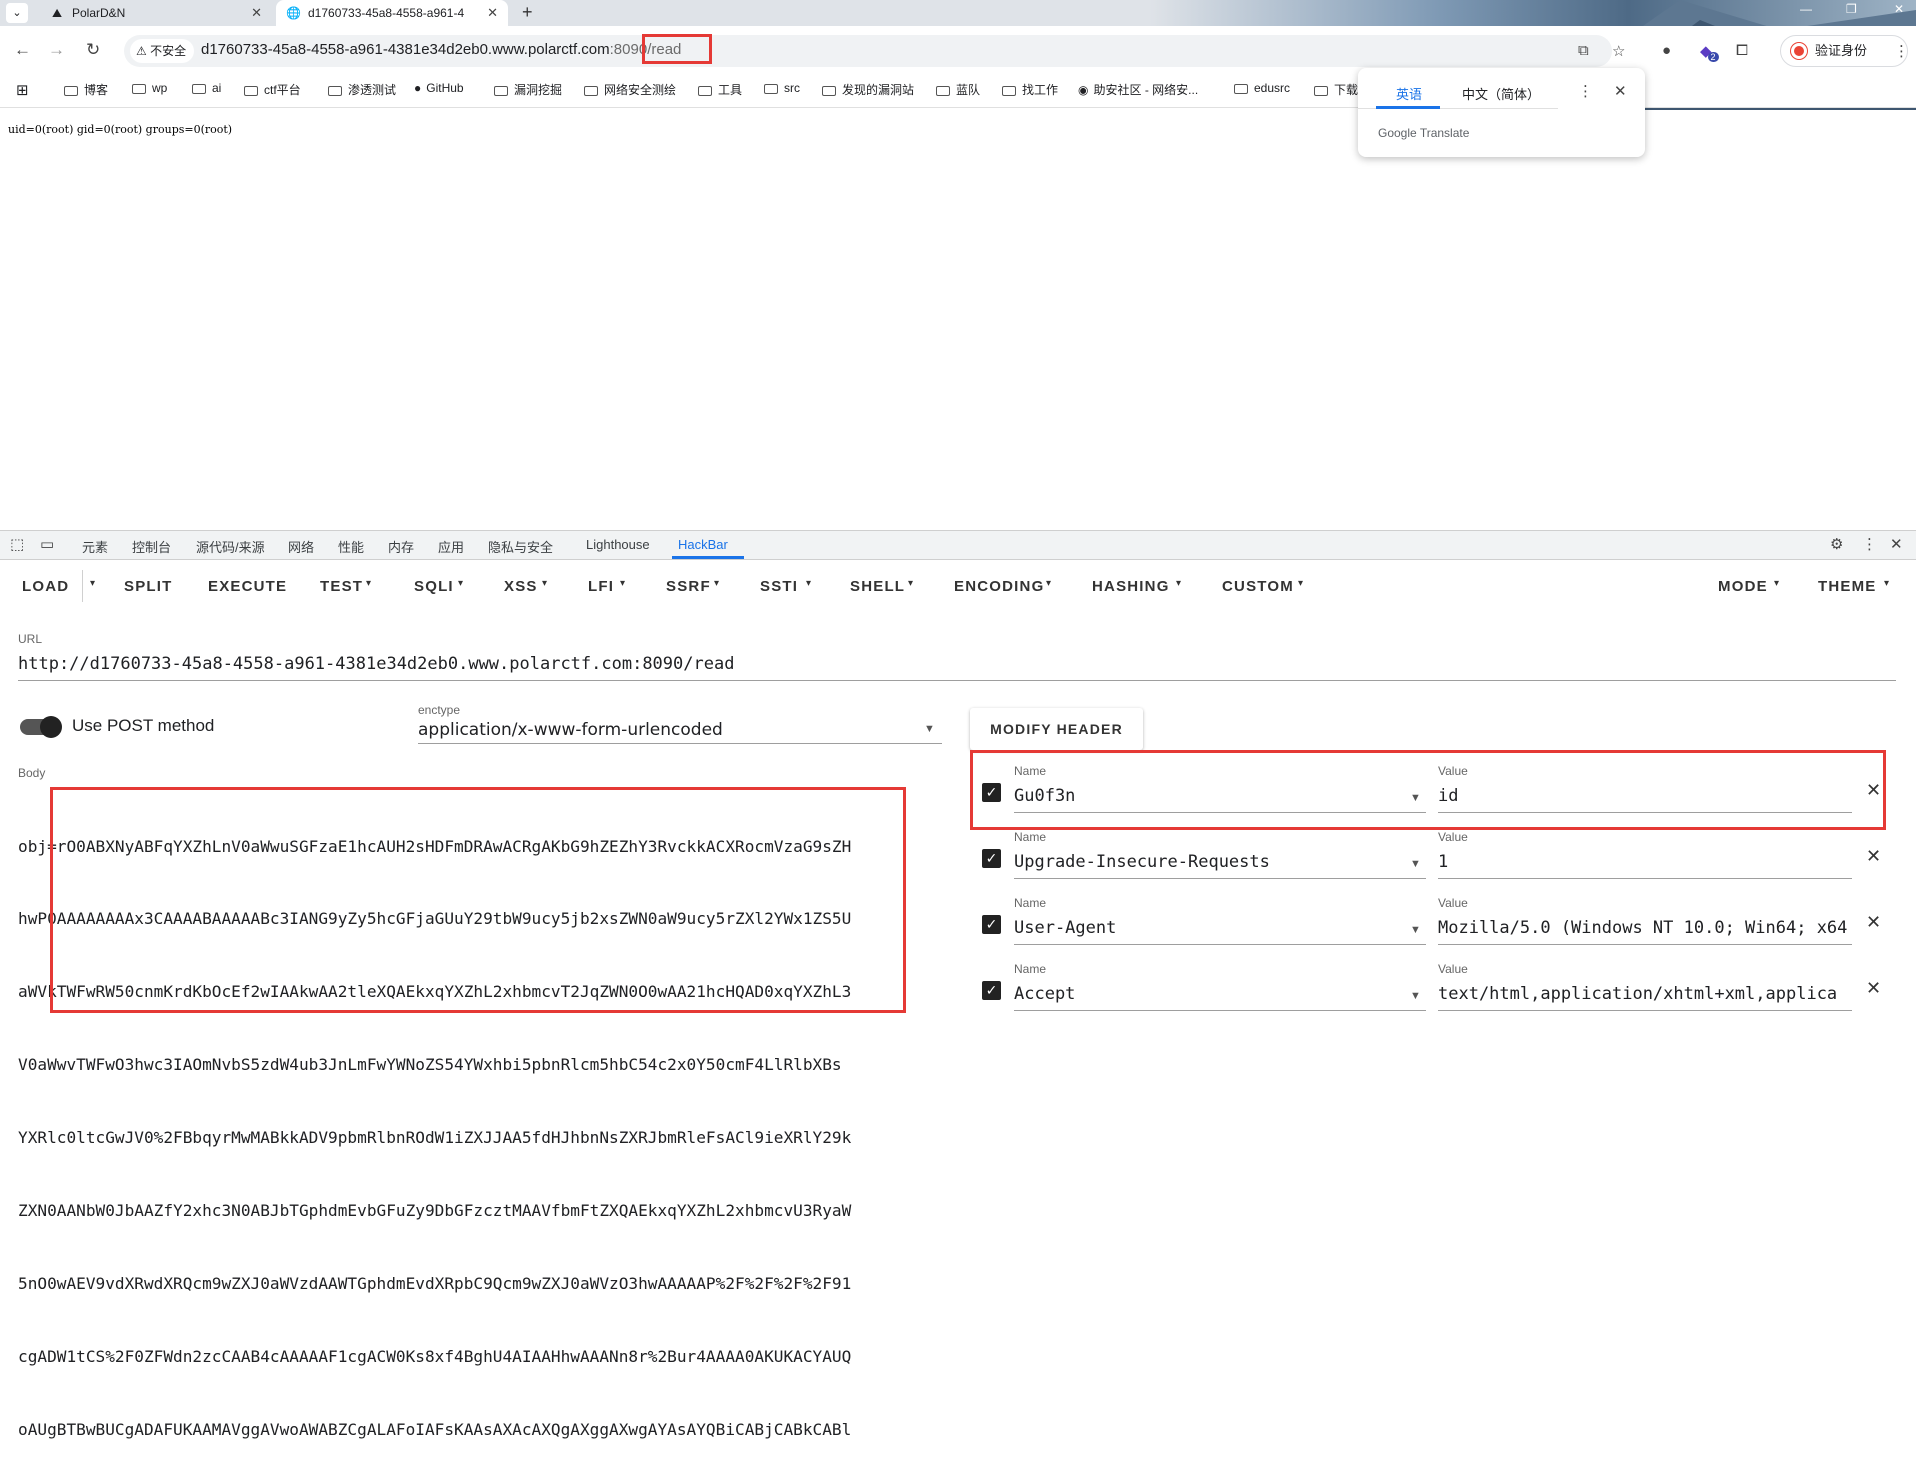 Image resolution: width=1916 pixels, height=1466 pixels. I want to click on devtools-tab-application: 应用, so click(451, 546).